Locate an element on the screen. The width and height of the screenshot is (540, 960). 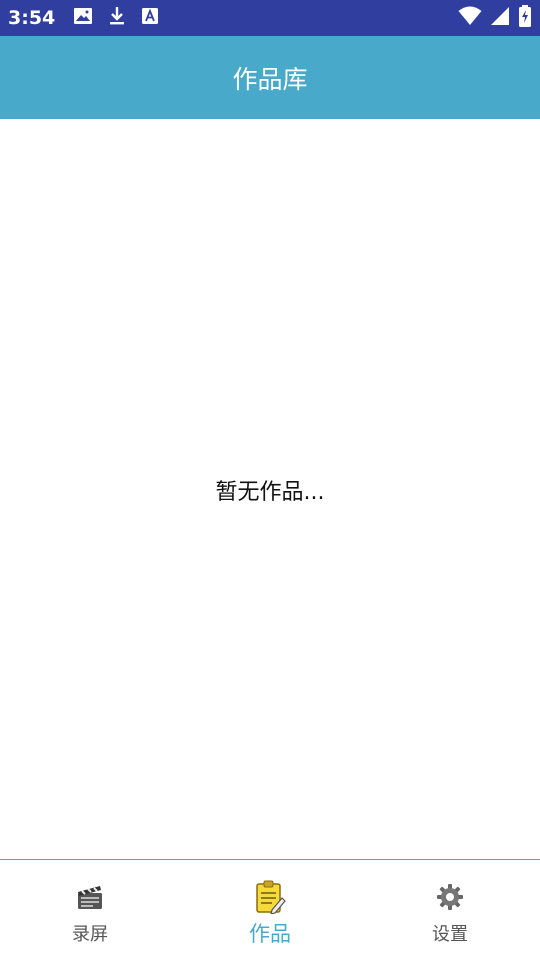
page-title: 作品库 is located at coordinates (270, 79).